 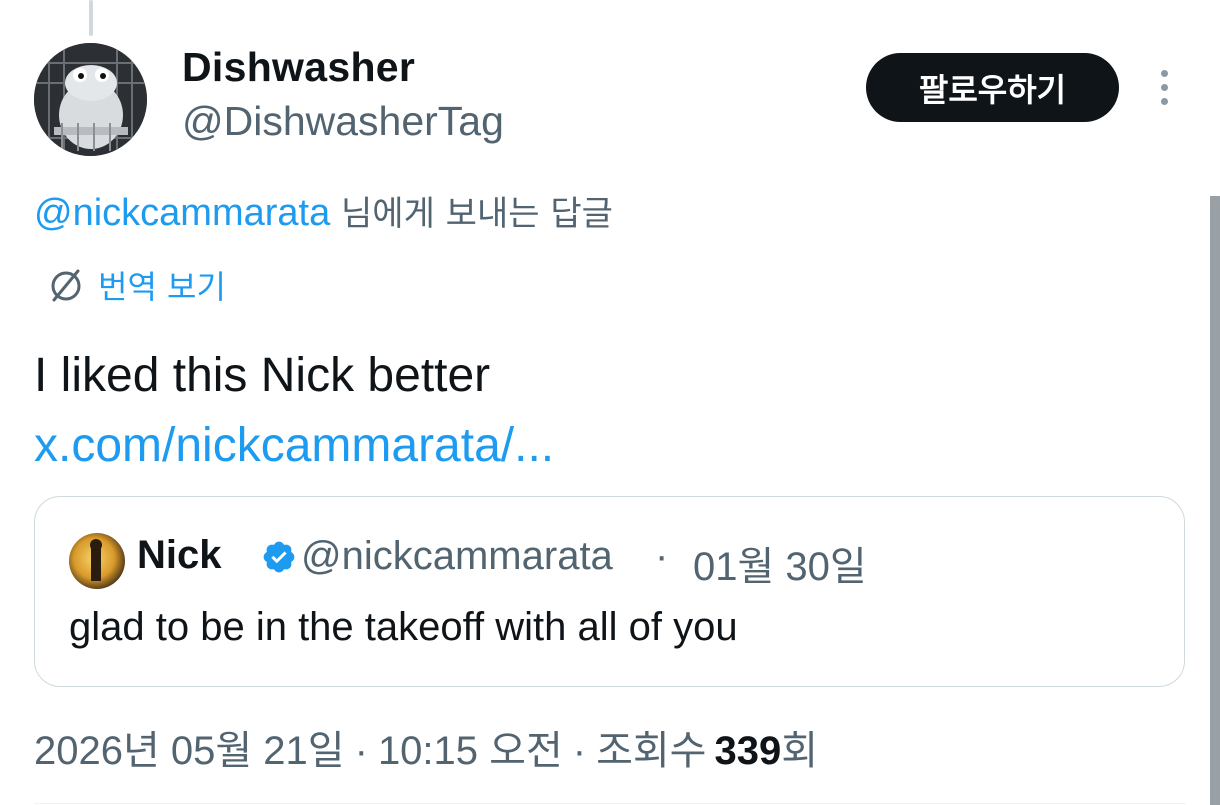 I want to click on globe-translate-icon, so click(x=66, y=285).